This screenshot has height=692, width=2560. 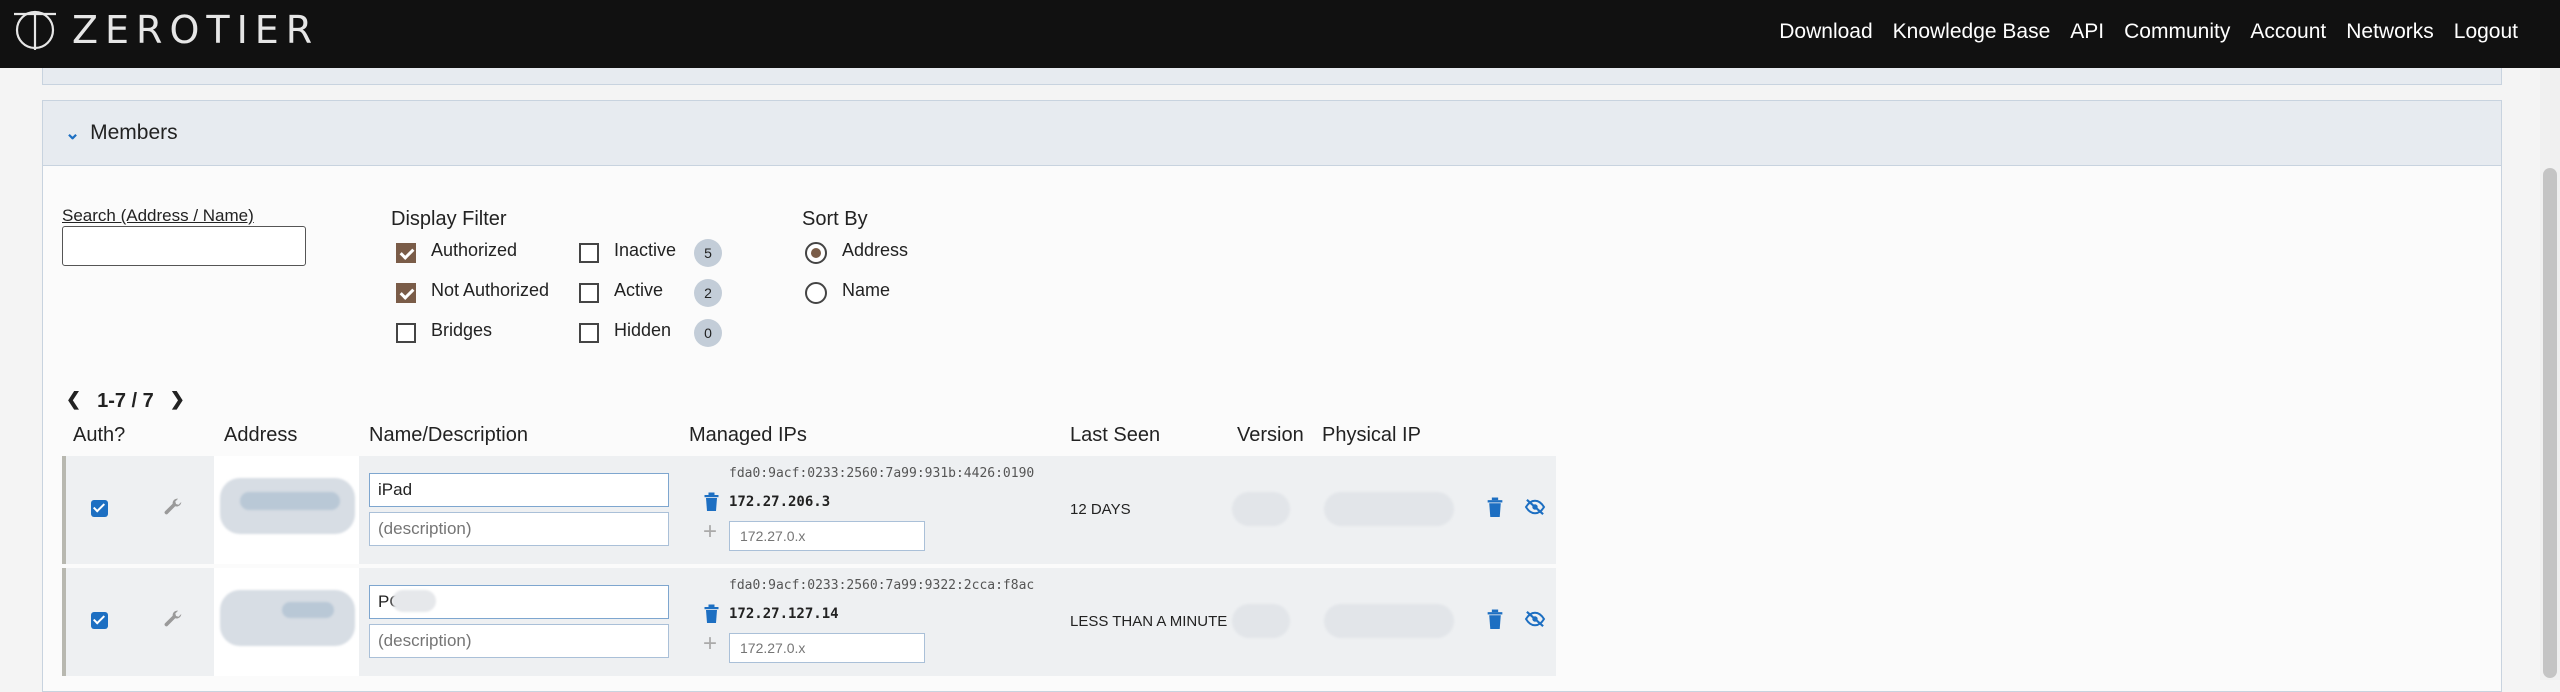 I want to click on managed-ipv6: fda0:9acf:0233:2560:7a99:931b:4426:0190, so click(x=882, y=473).